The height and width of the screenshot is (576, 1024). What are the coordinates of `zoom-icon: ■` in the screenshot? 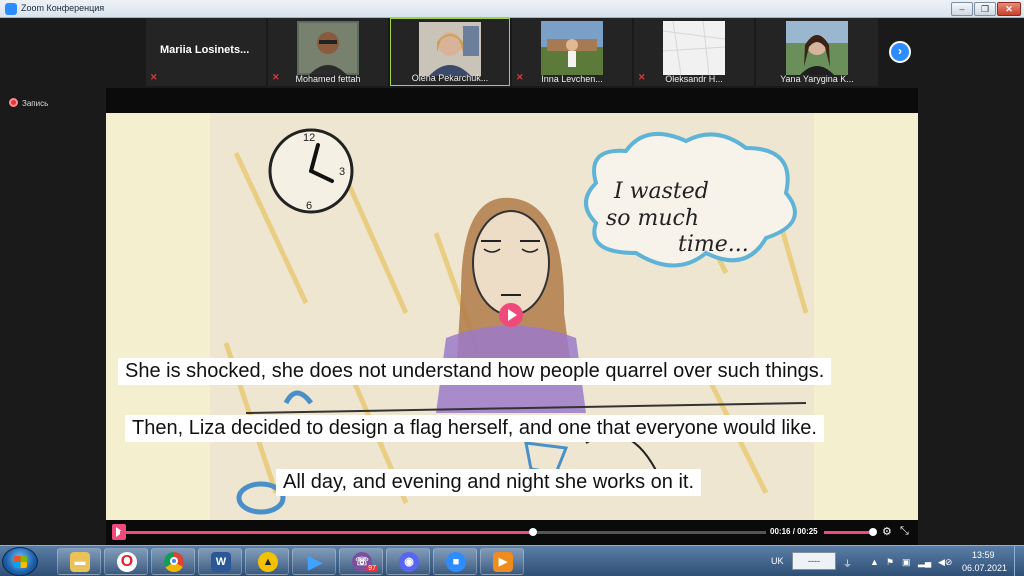 It's located at (456, 562).